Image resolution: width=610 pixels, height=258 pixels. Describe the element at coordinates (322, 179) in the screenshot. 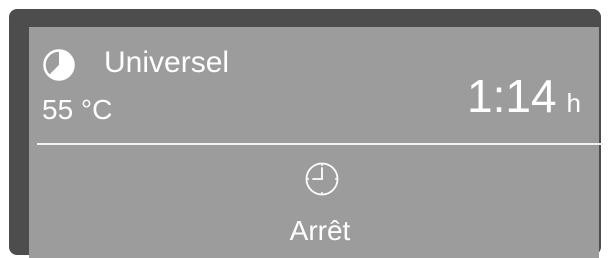

I see `clock-icon` at that location.